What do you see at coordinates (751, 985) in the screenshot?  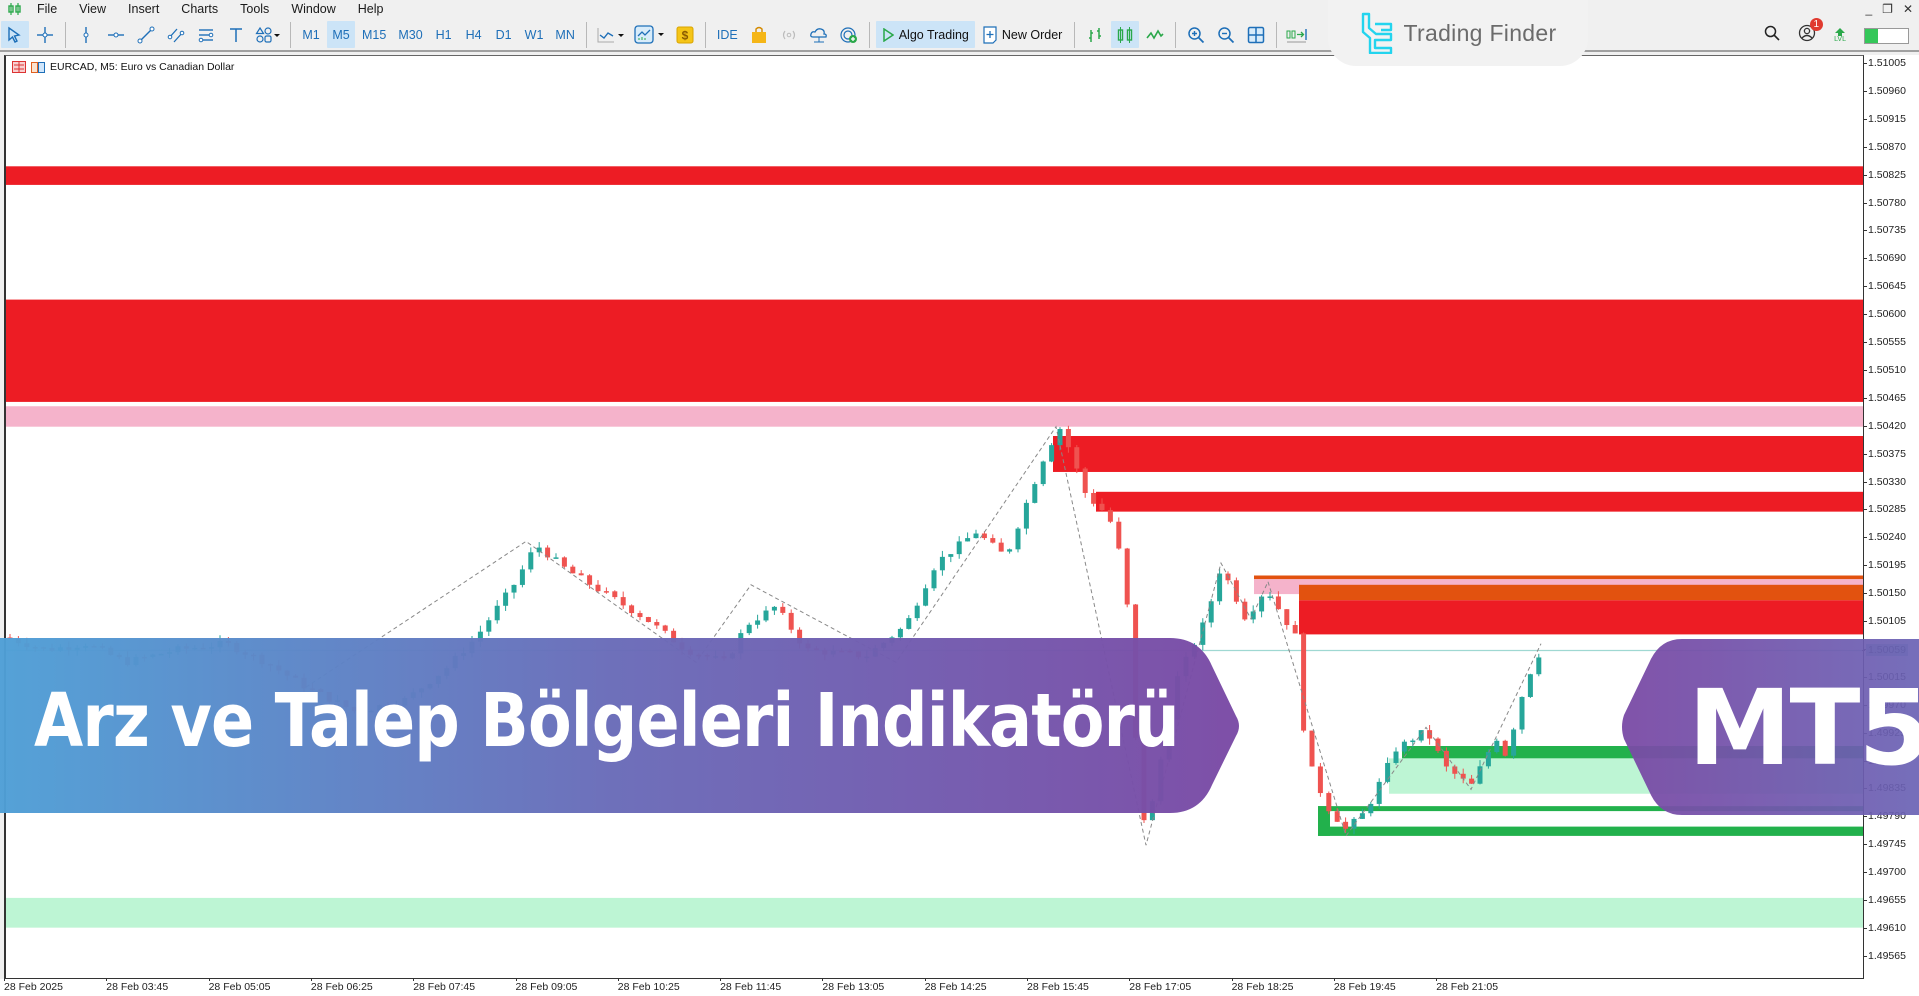 I see `time-tick-label: 28 Feb 11:45` at bounding box center [751, 985].